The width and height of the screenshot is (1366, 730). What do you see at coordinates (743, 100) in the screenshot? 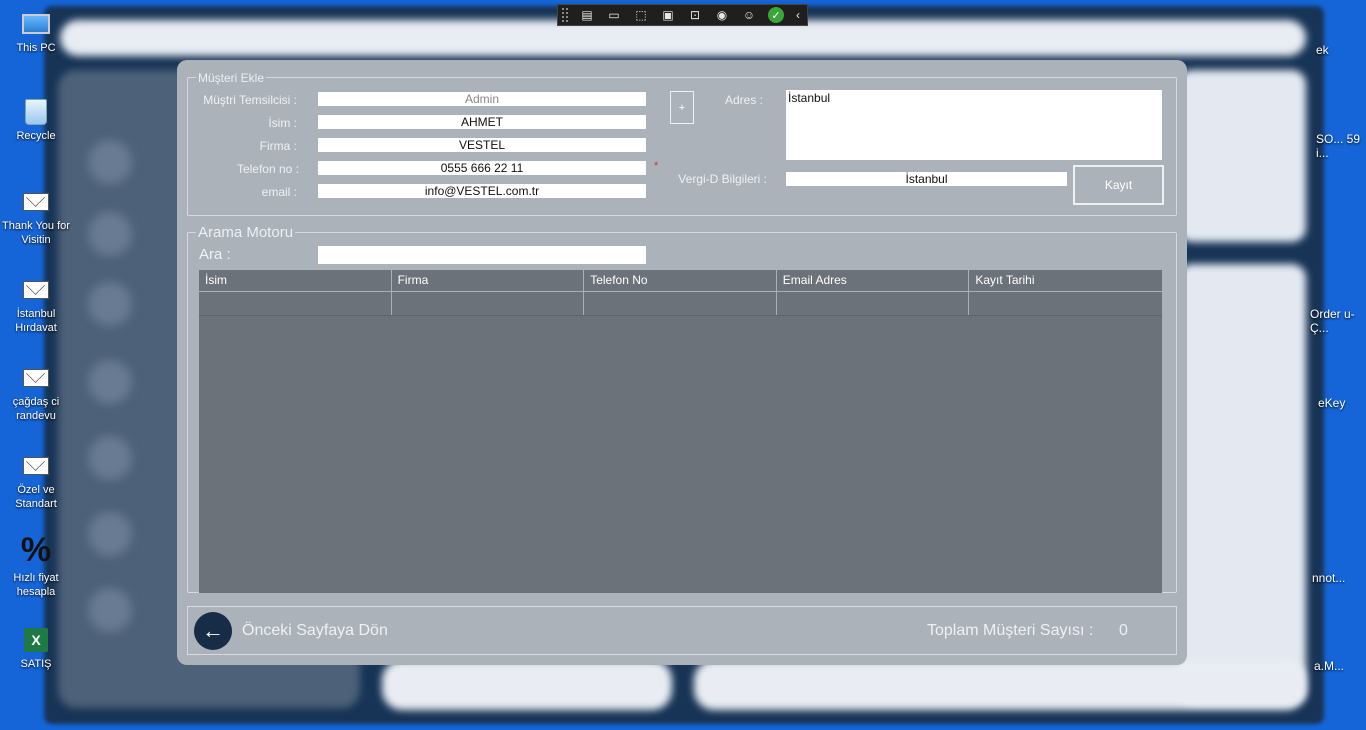
I see `address-label: Adres :` at bounding box center [743, 100].